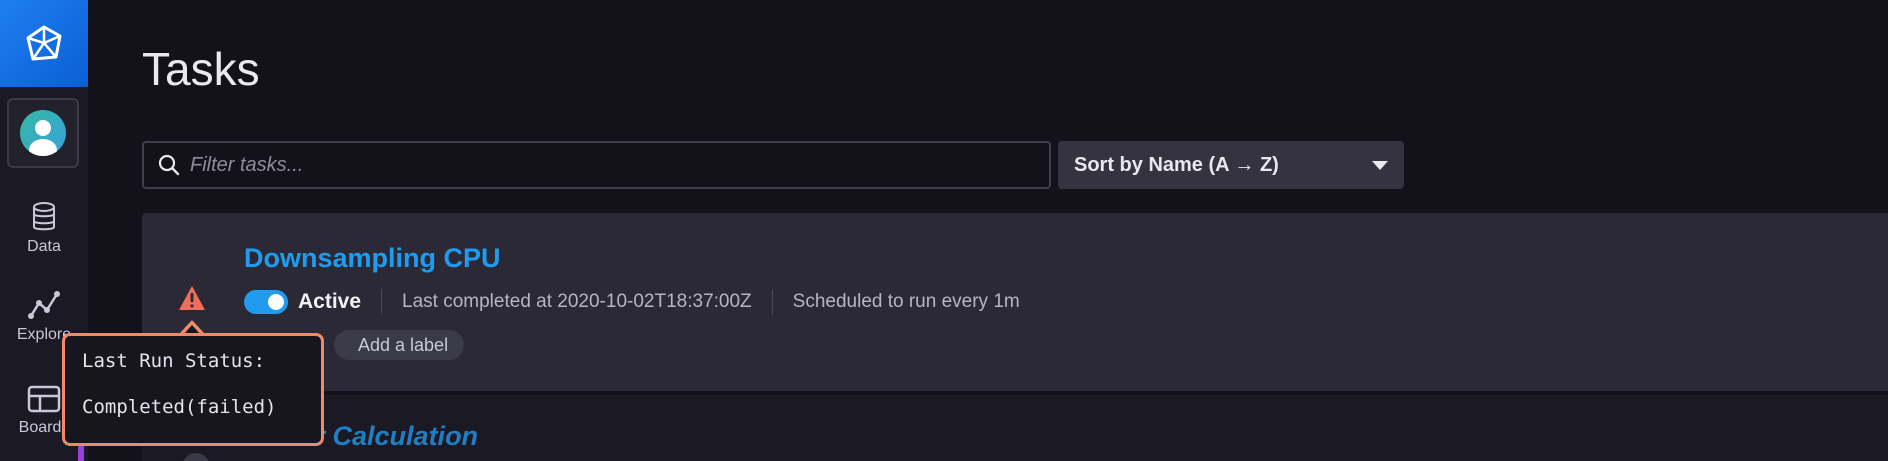  I want to click on search-icon, so click(169, 165).